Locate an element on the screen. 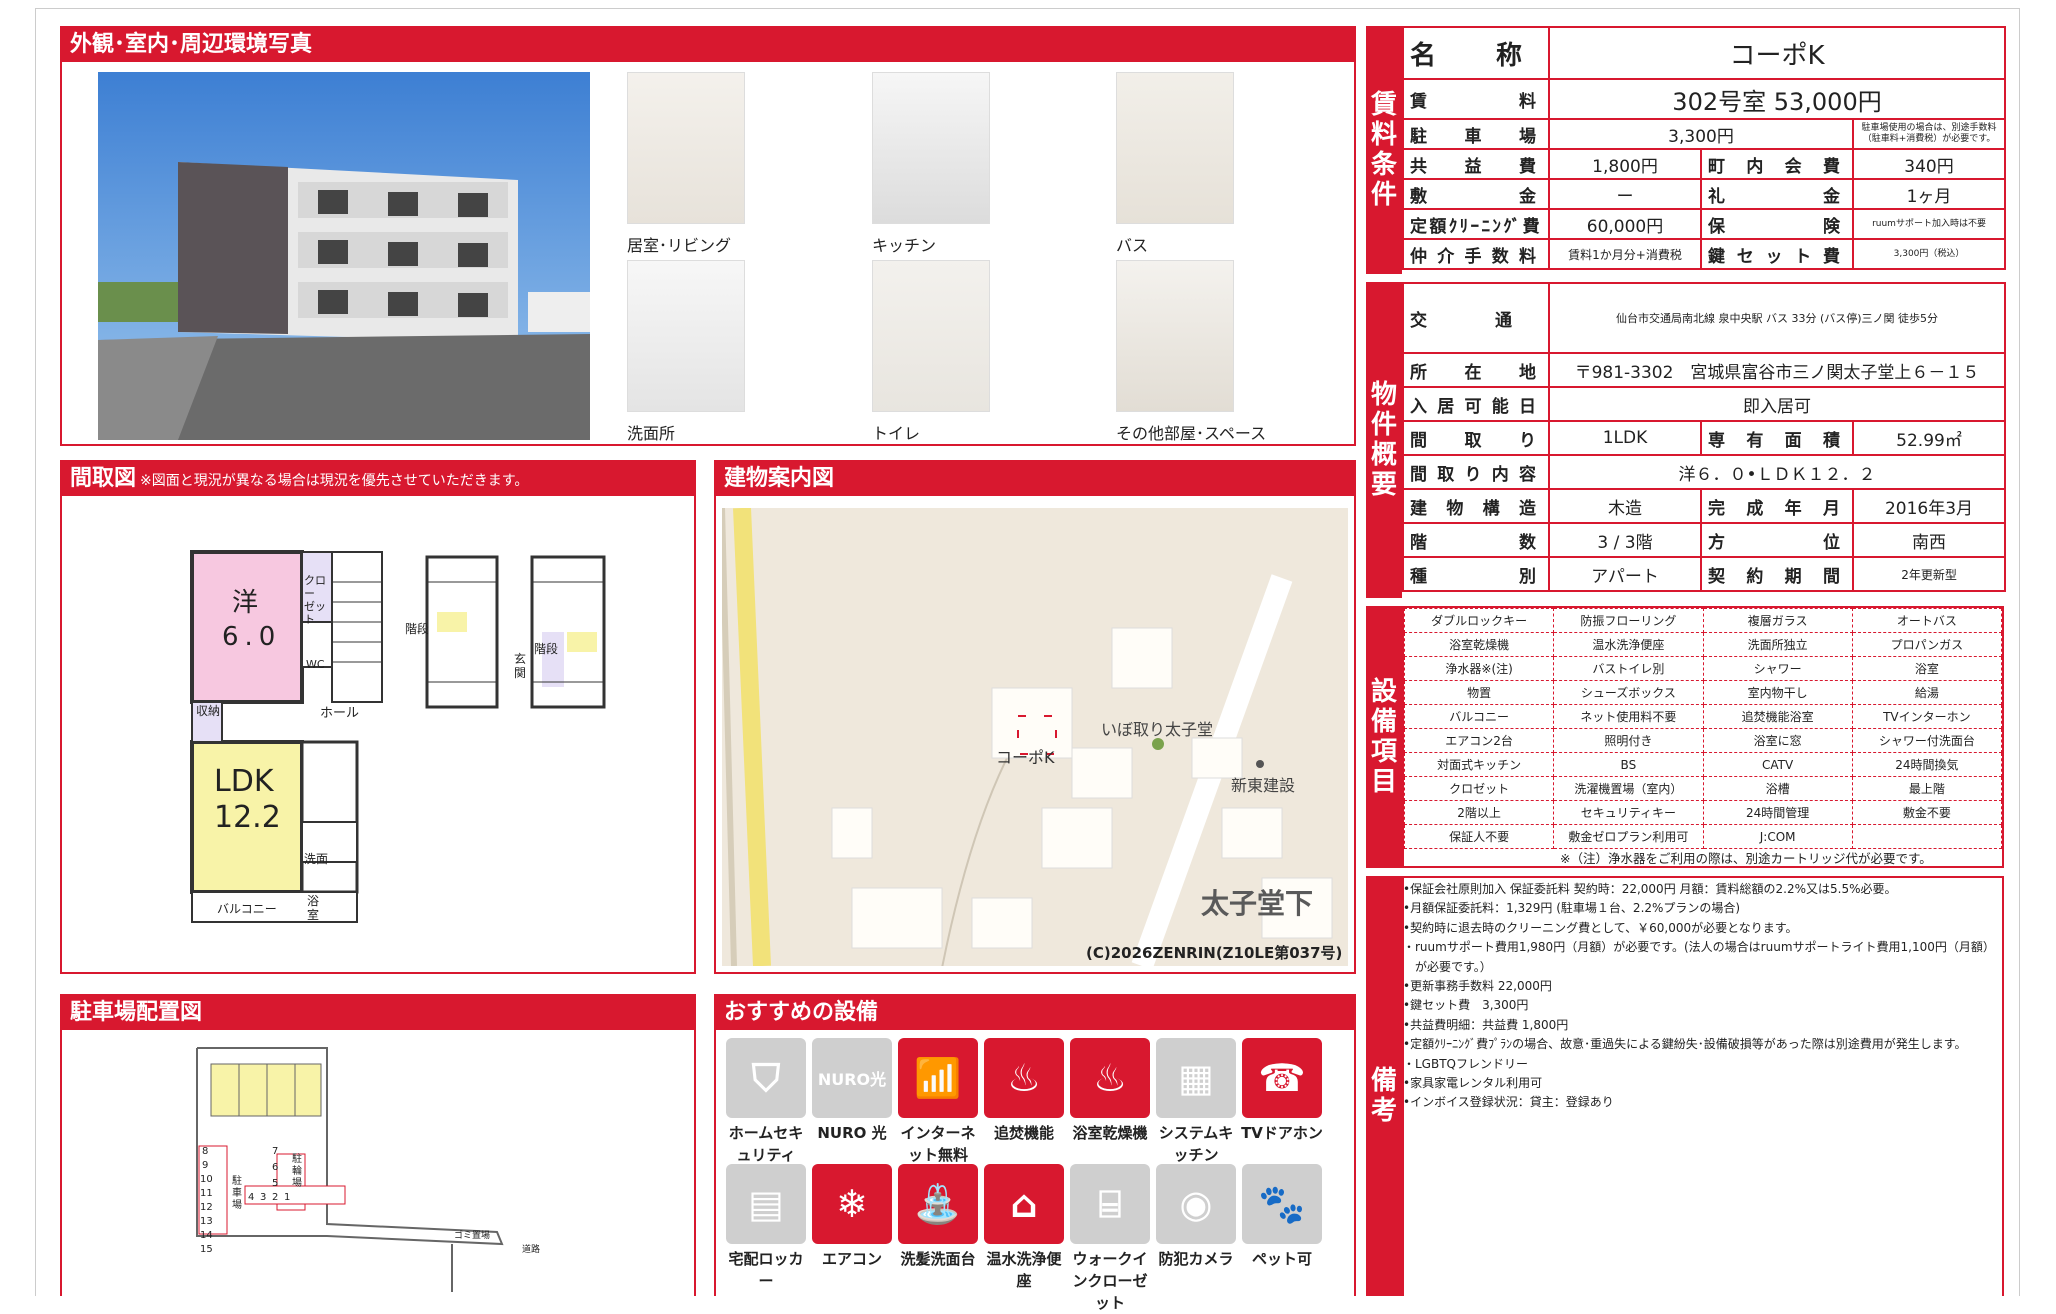 The width and height of the screenshot is (2056, 1314). camera-icon: ◉ is located at coordinates (1196, 1204).